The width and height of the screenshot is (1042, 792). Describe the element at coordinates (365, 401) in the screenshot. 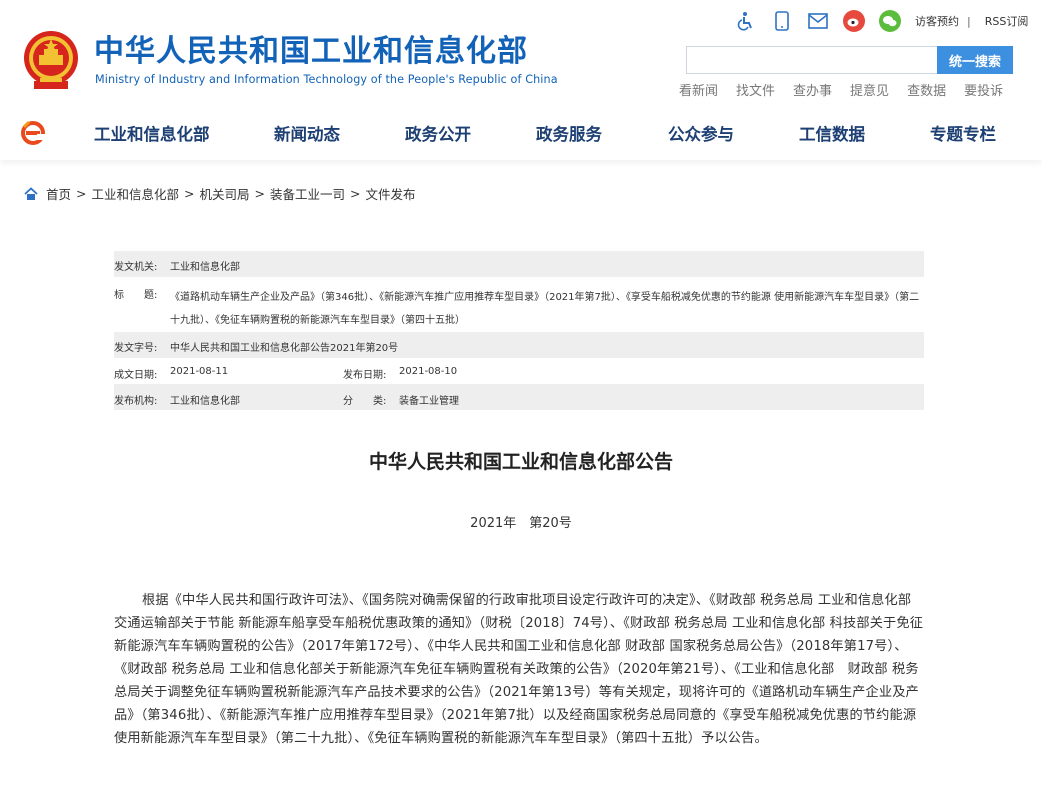

I see `category-label: 分 类:` at that location.